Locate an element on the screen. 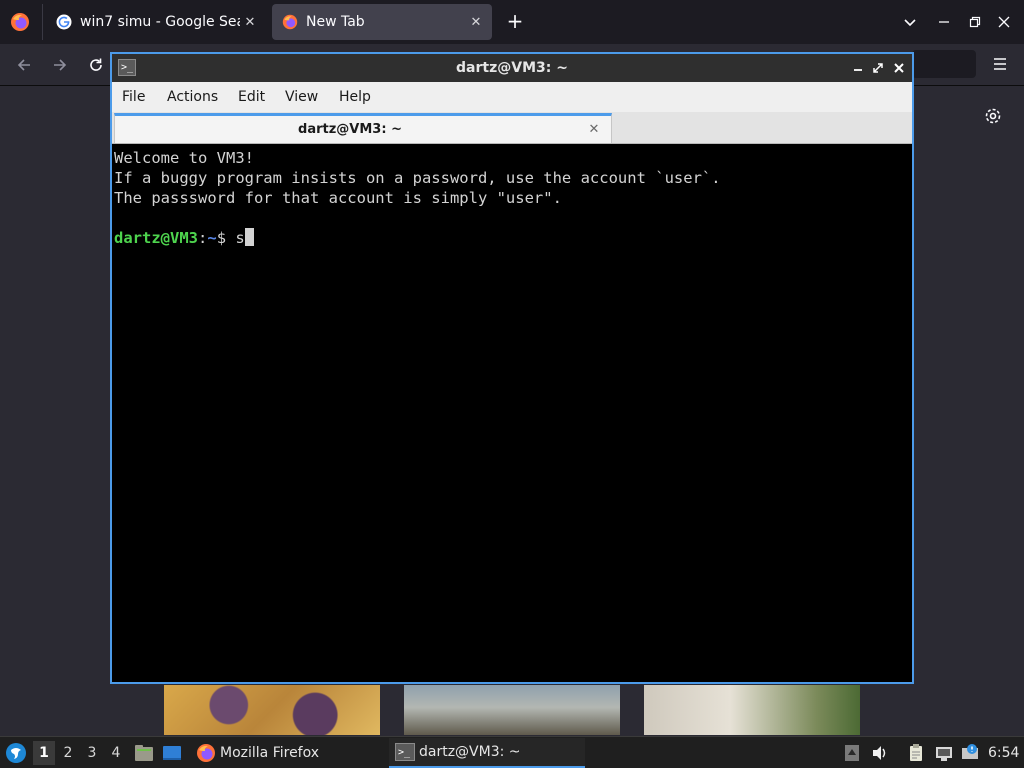 The height and width of the screenshot is (768, 1024). workspace-4: 4 is located at coordinates (116, 753).